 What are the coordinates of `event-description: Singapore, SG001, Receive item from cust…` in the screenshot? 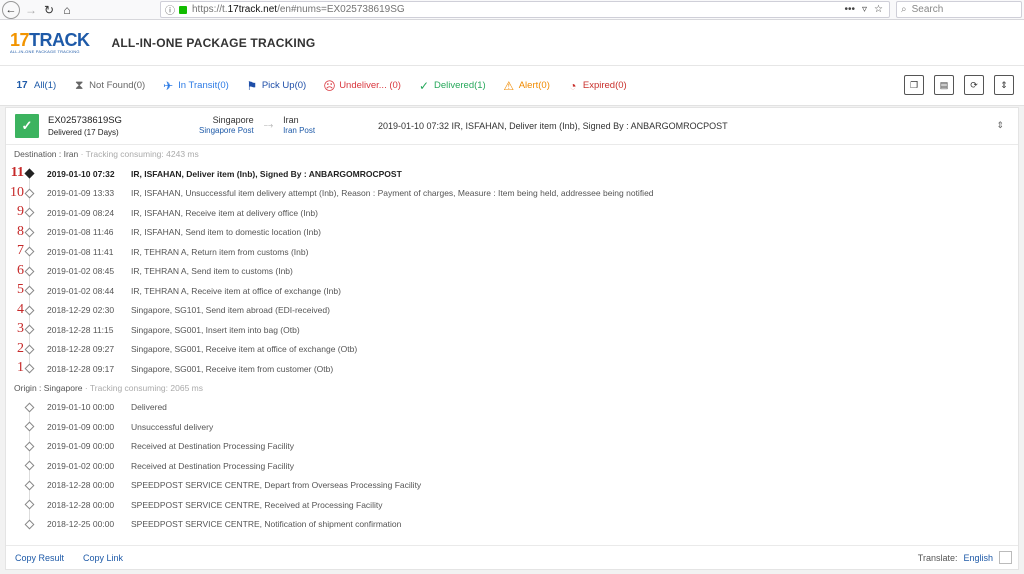 It's located at (232, 368).